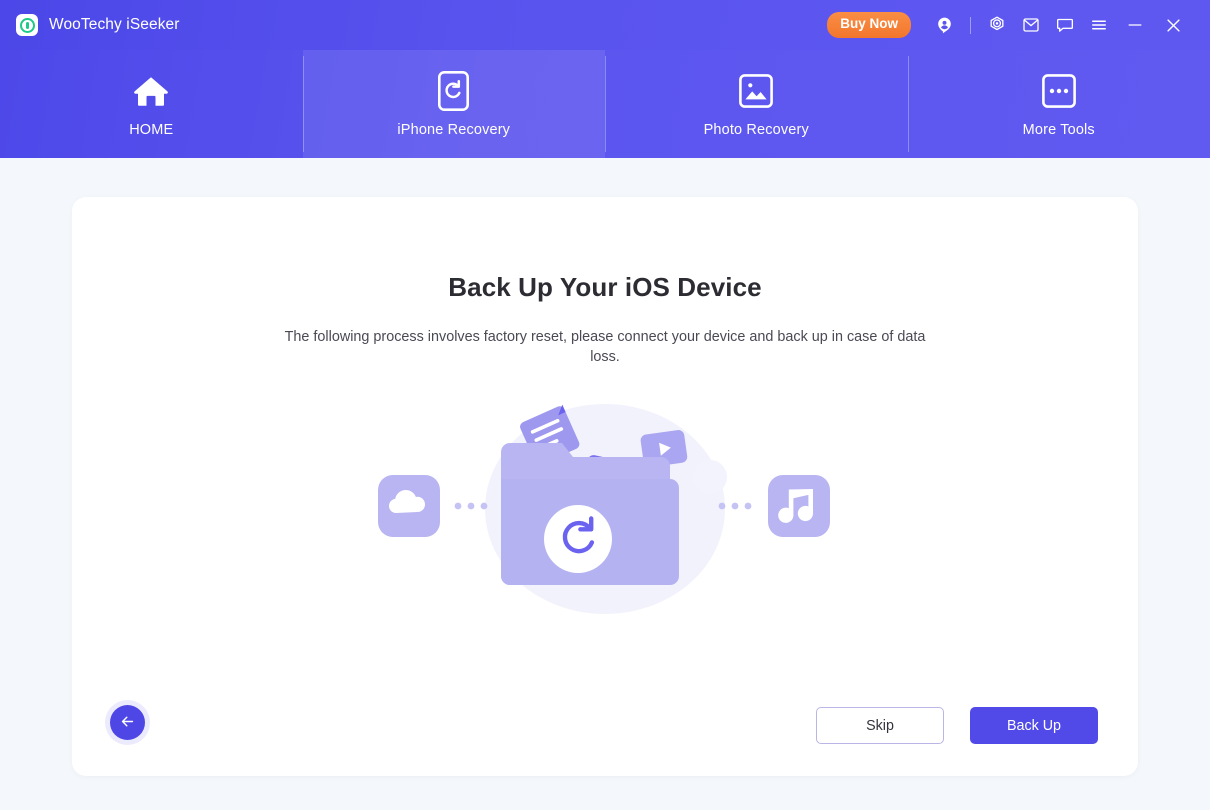 This screenshot has width=1210, height=810. Describe the element at coordinates (605, 25) in the screenshot. I see `title-bar: WooTechy iSeeker Buy Now` at that location.